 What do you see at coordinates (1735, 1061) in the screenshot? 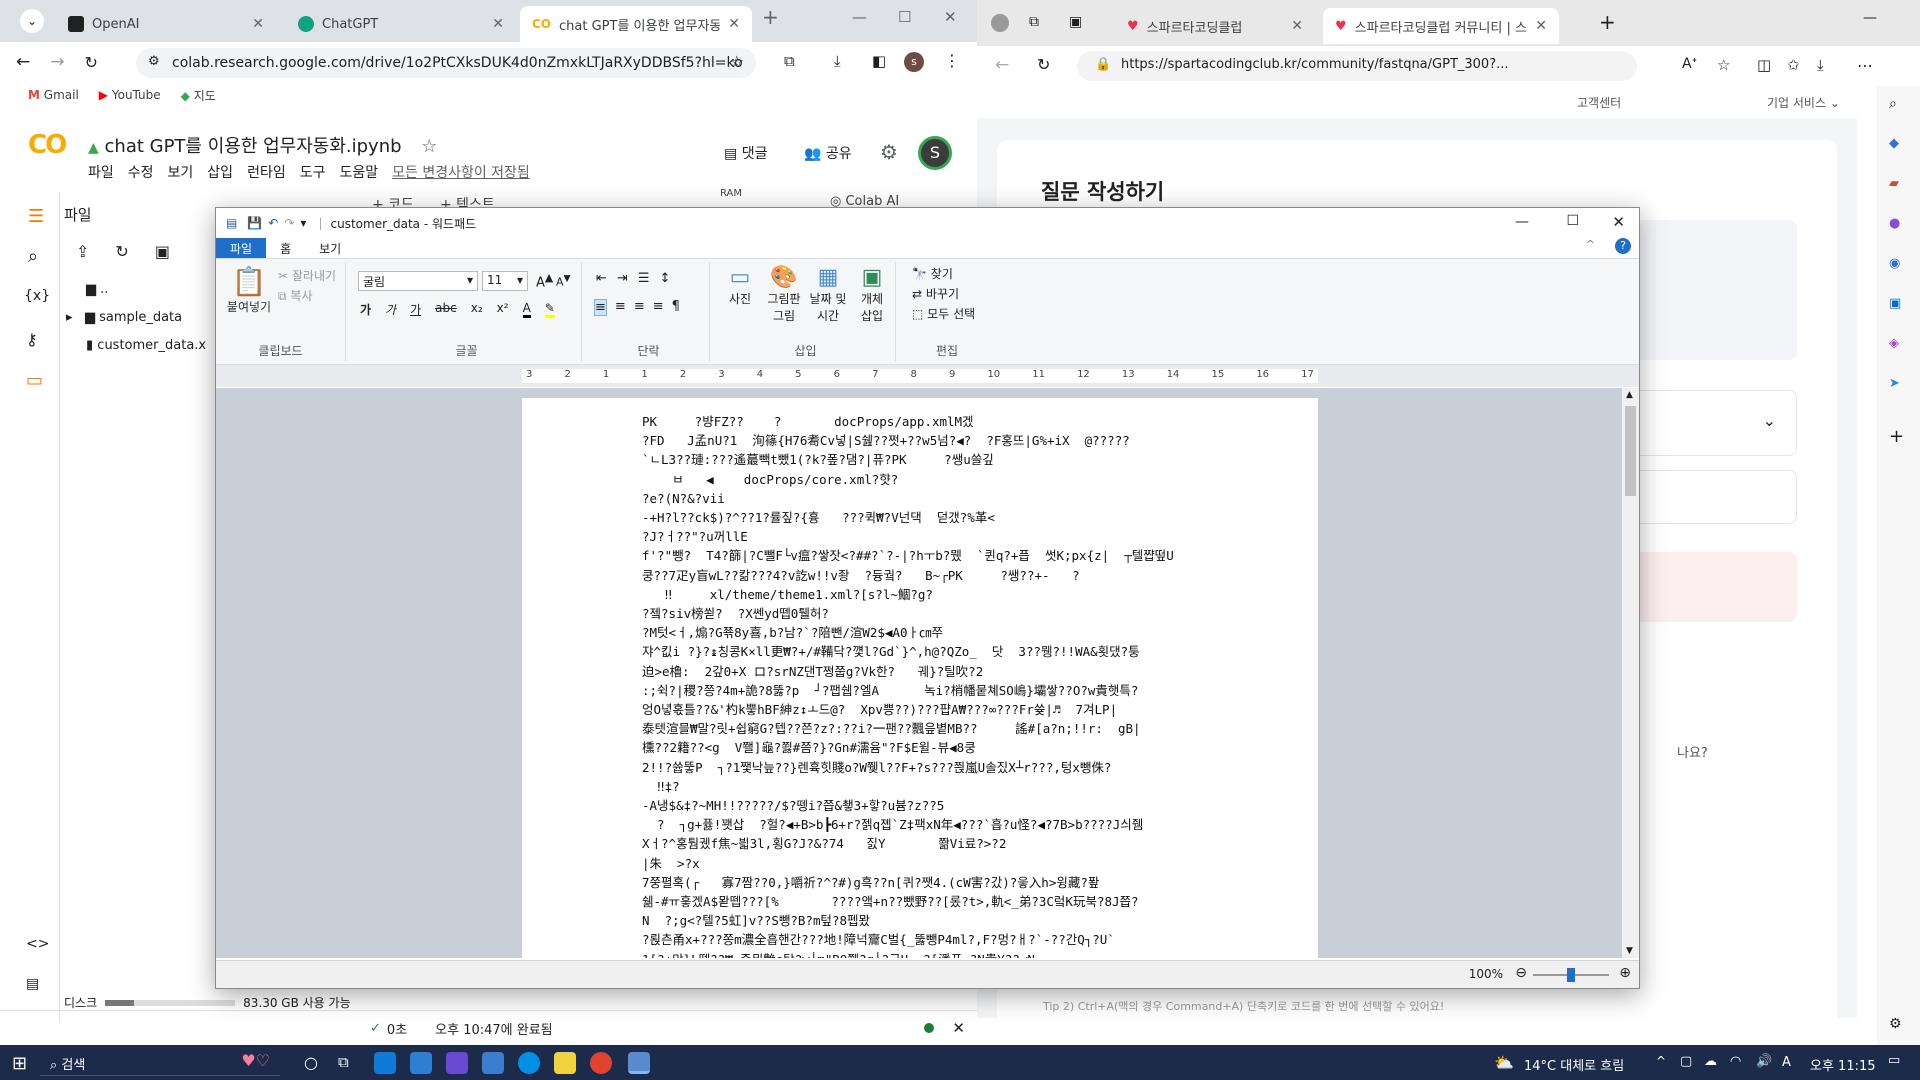
I see `tray-wifi-icon: ◠` at bounding box center [1735, 1061].